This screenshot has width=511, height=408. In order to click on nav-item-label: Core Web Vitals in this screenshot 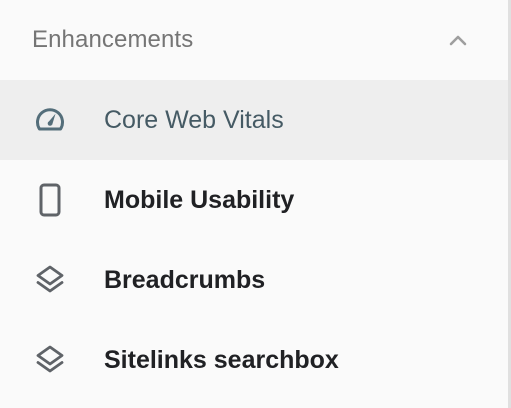, I will do `click(194, 120)`.